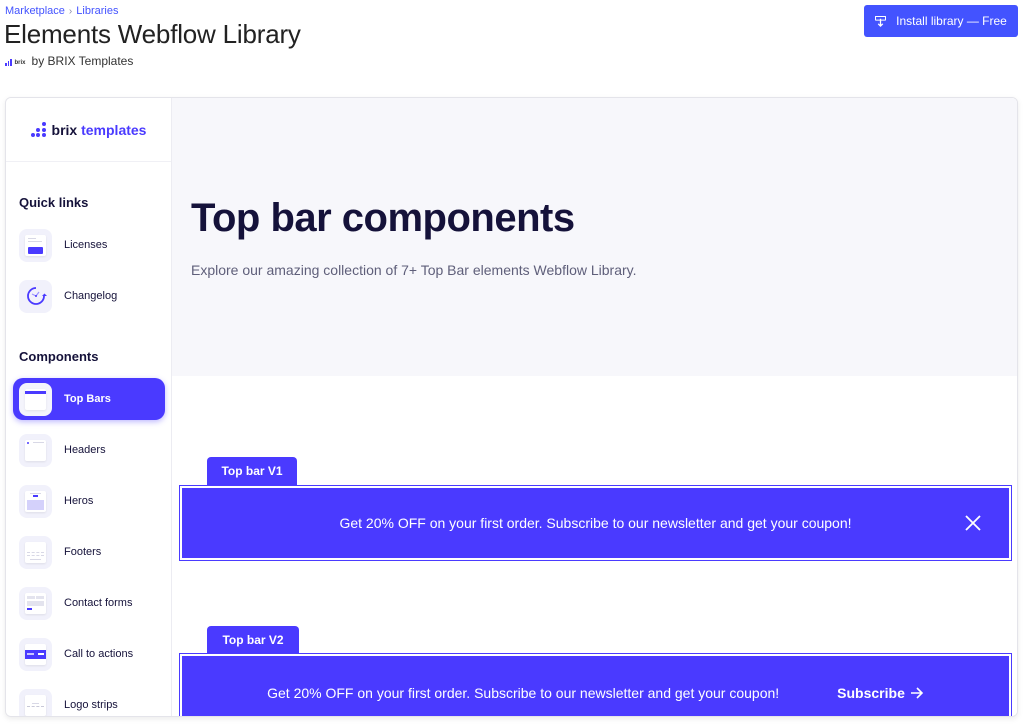  I want to click on changelog-icon, so click(35, 296).